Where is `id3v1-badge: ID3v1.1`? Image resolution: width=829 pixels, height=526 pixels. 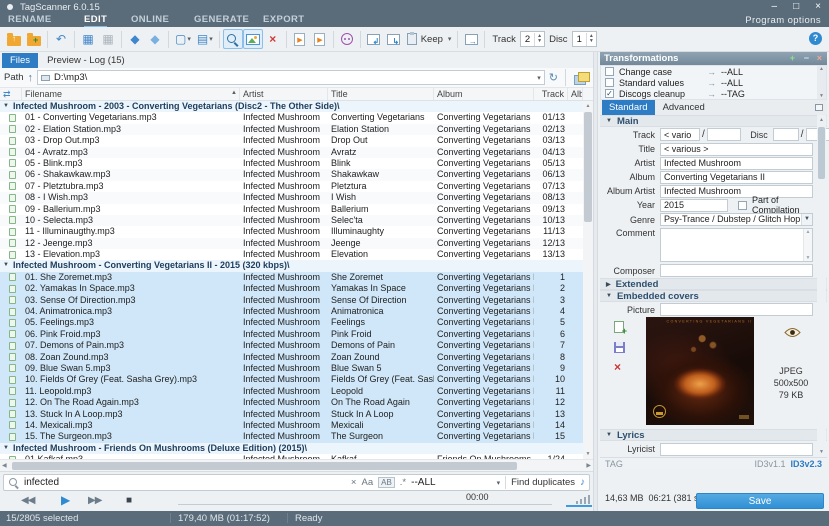
id3v1-badge: ID3v1.1 is located at coordinates (769, 464).